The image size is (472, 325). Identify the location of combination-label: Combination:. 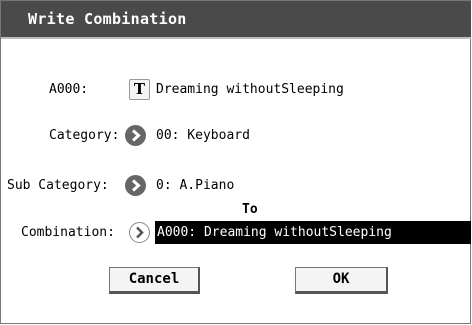
(68, 232).